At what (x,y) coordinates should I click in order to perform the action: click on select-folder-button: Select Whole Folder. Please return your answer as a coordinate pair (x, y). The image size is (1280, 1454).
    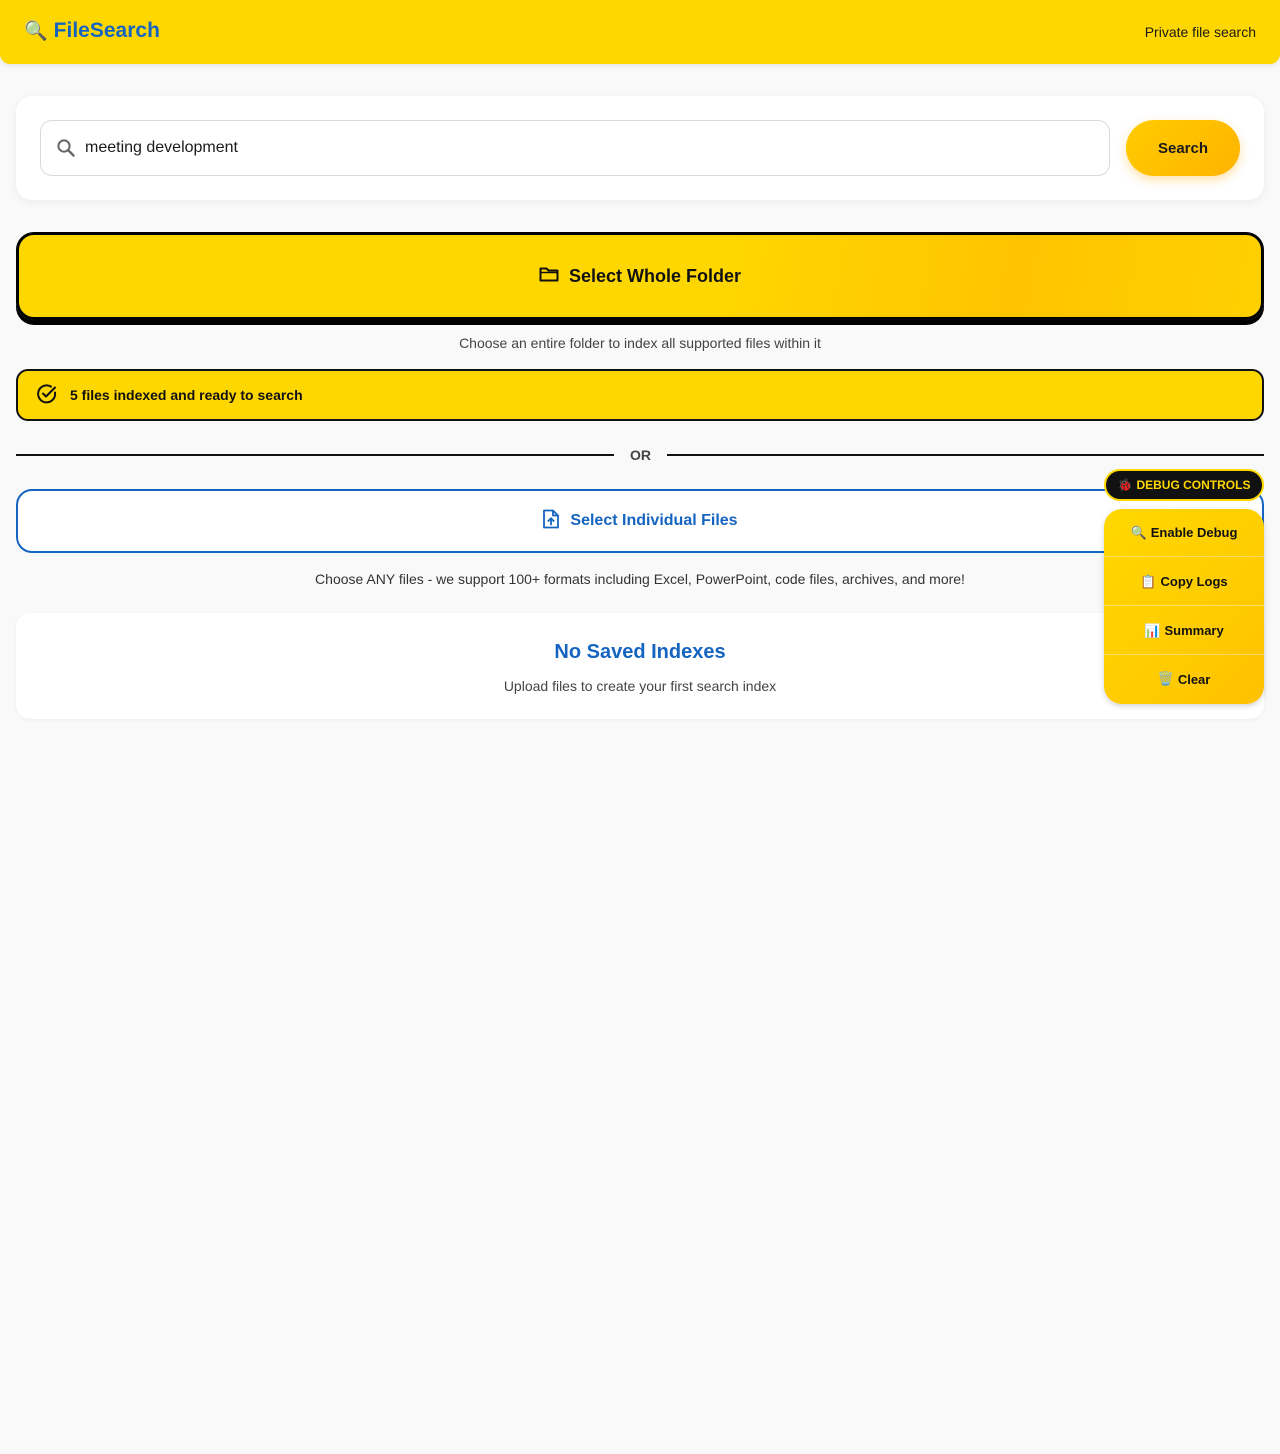
    Looking at the image, I should click on (640, 276).